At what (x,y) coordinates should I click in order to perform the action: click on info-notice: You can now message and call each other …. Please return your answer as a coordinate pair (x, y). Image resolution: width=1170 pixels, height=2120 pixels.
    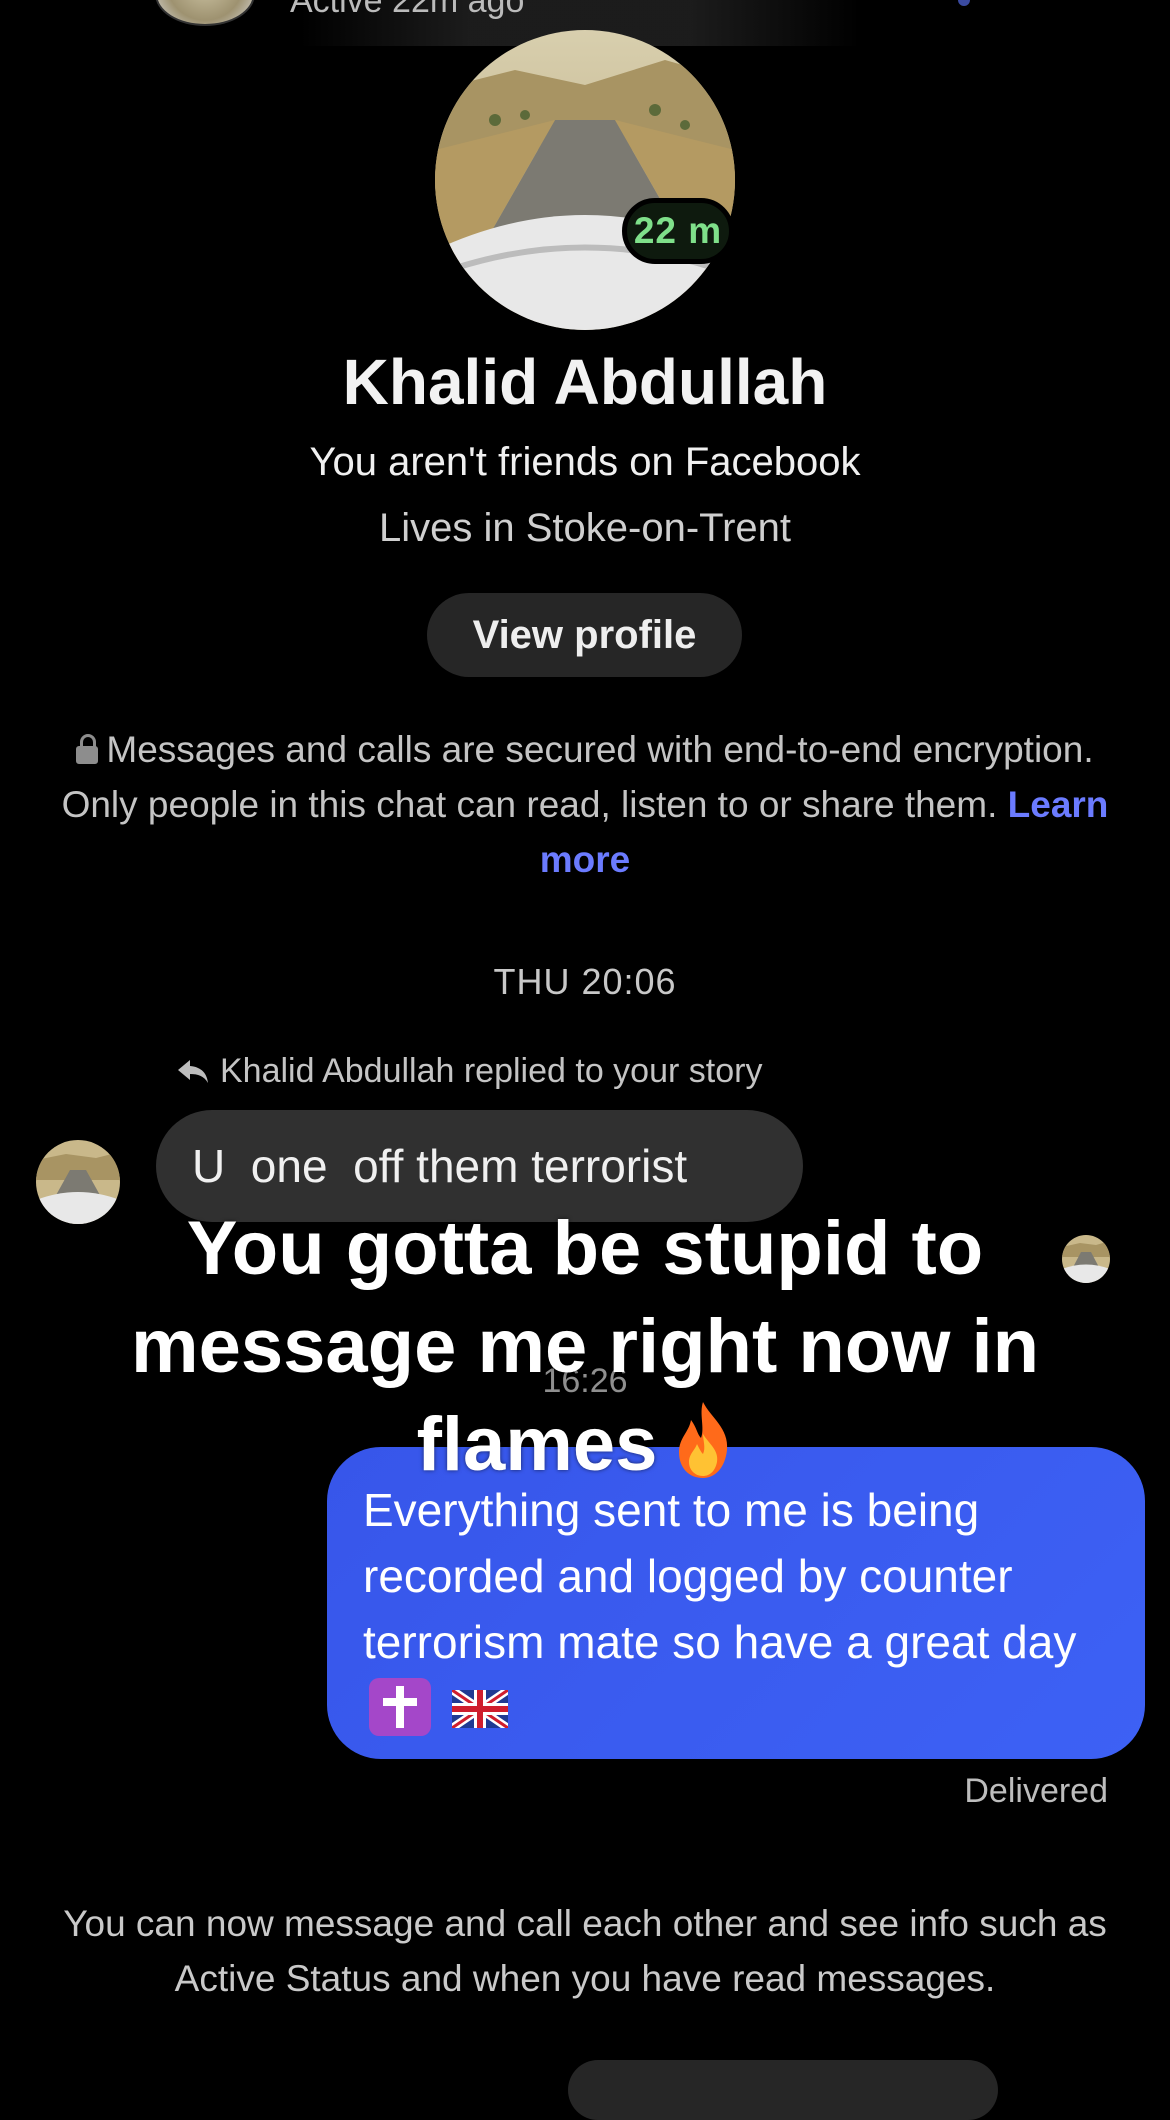
    Looking at the image, I should click on (585, 1951).